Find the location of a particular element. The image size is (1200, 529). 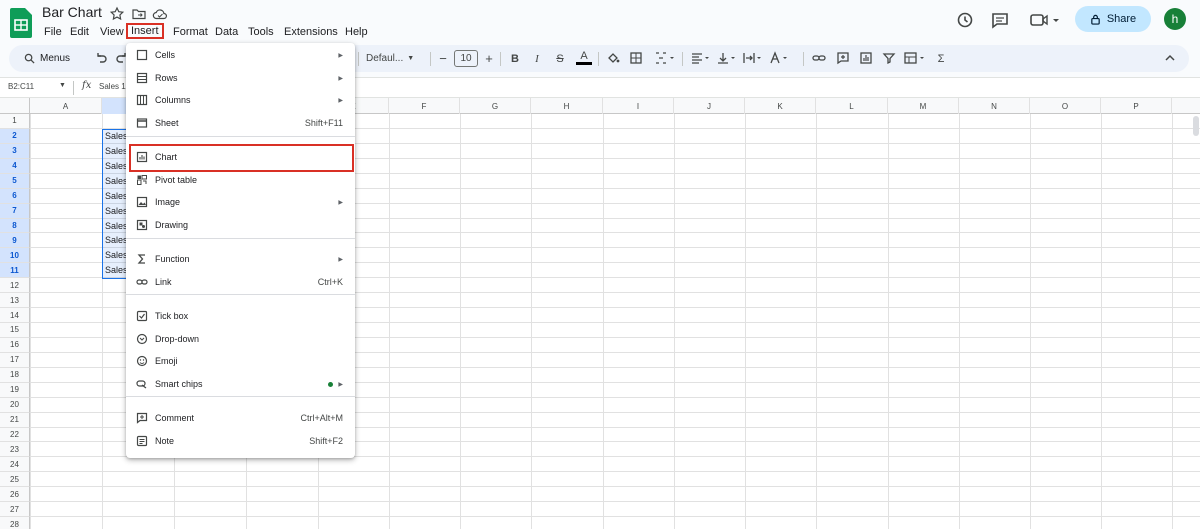

menu-edit: Edit is located at coordinates (79, 32).